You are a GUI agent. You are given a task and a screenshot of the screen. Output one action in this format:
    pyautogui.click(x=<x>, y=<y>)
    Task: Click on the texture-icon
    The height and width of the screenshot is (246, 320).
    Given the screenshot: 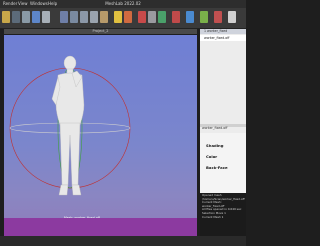 What is the action you would take?
    pyautogui.click(x=104, y=17)
    